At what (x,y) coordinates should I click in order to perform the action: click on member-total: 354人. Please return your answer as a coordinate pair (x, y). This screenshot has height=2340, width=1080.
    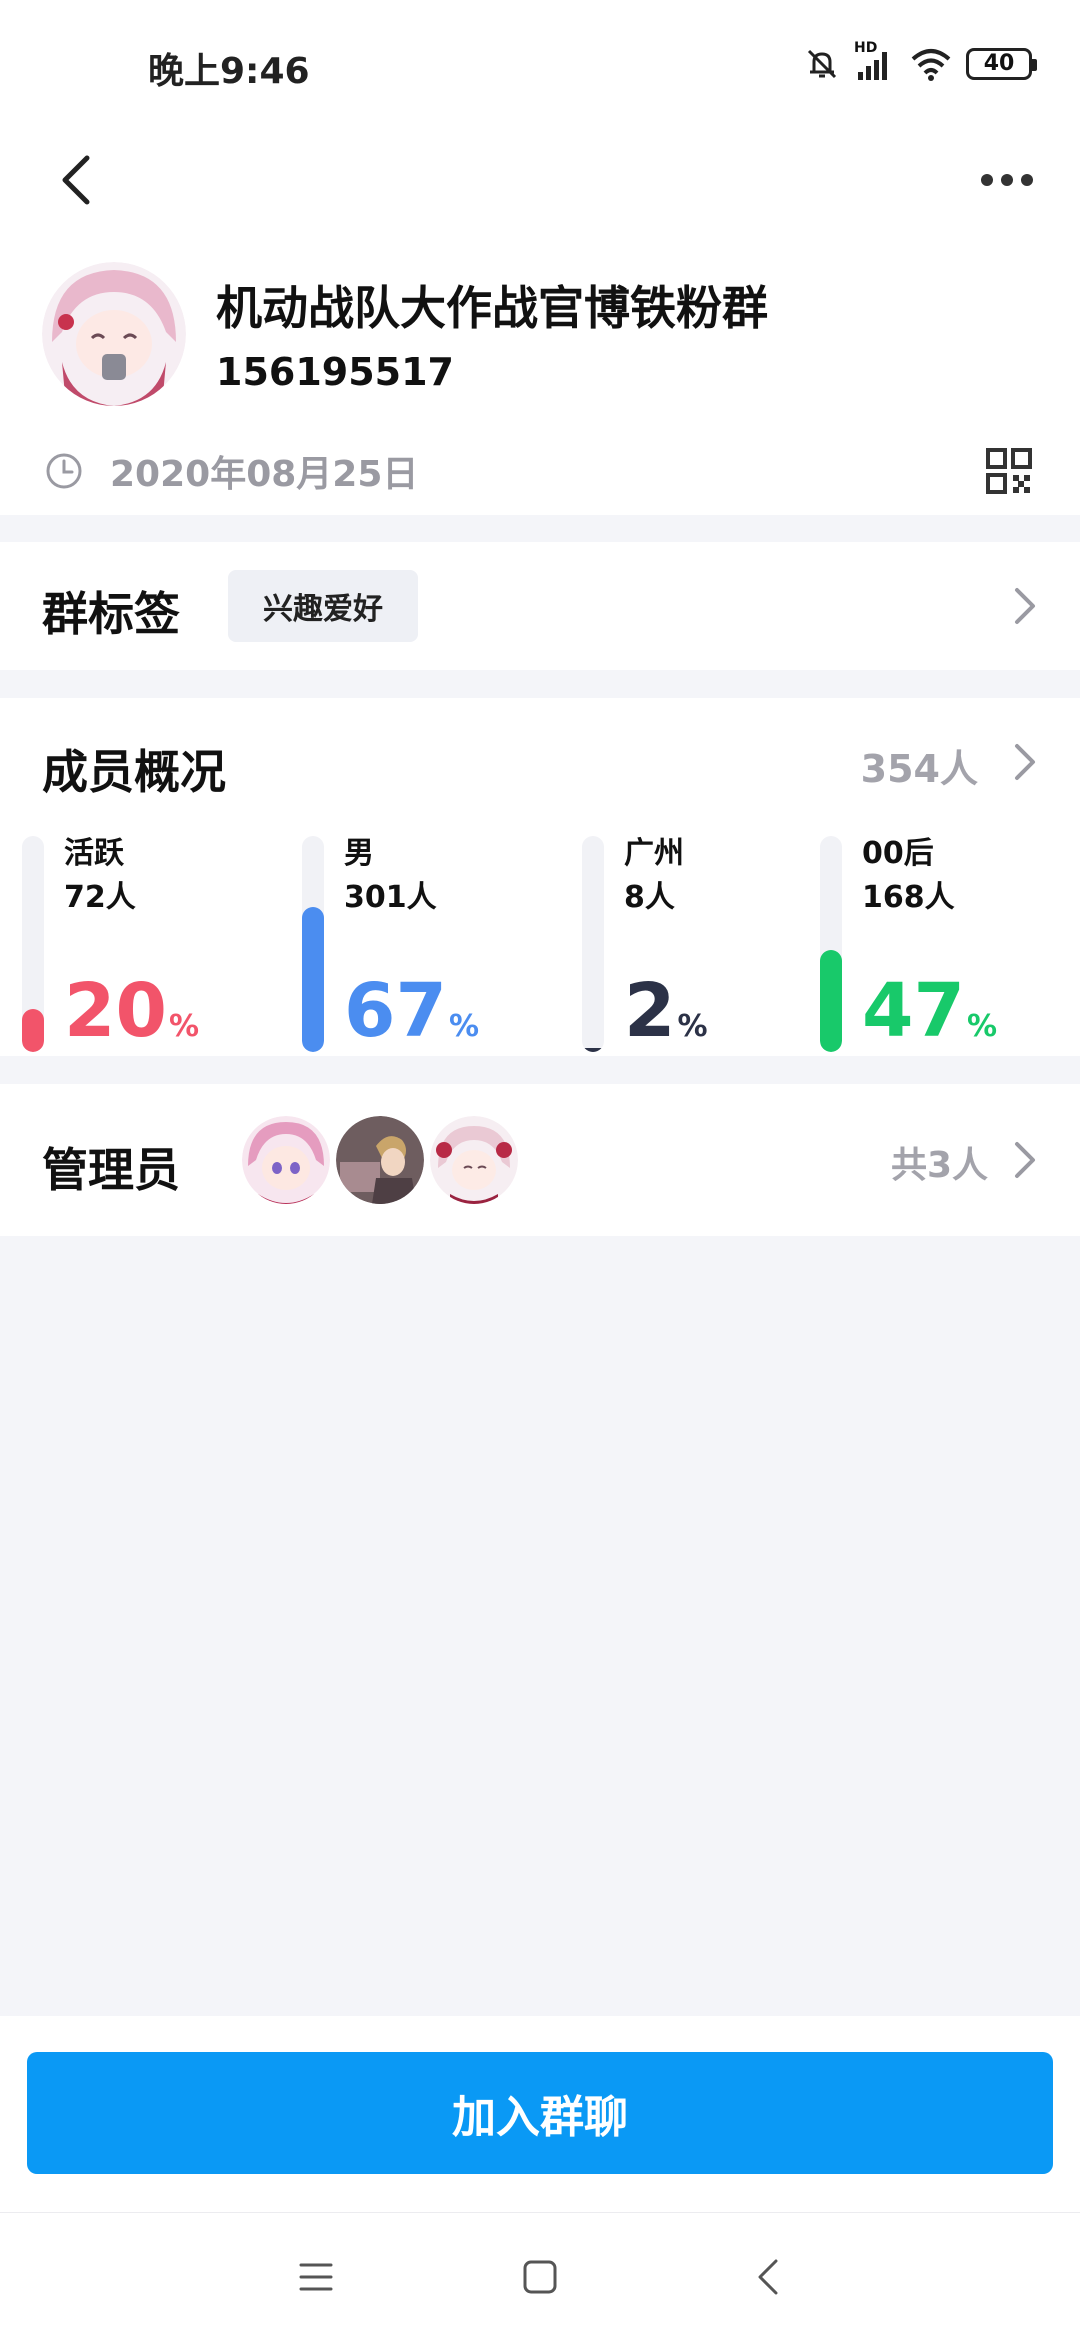
    Looking at the image, I should click on (919, 765).